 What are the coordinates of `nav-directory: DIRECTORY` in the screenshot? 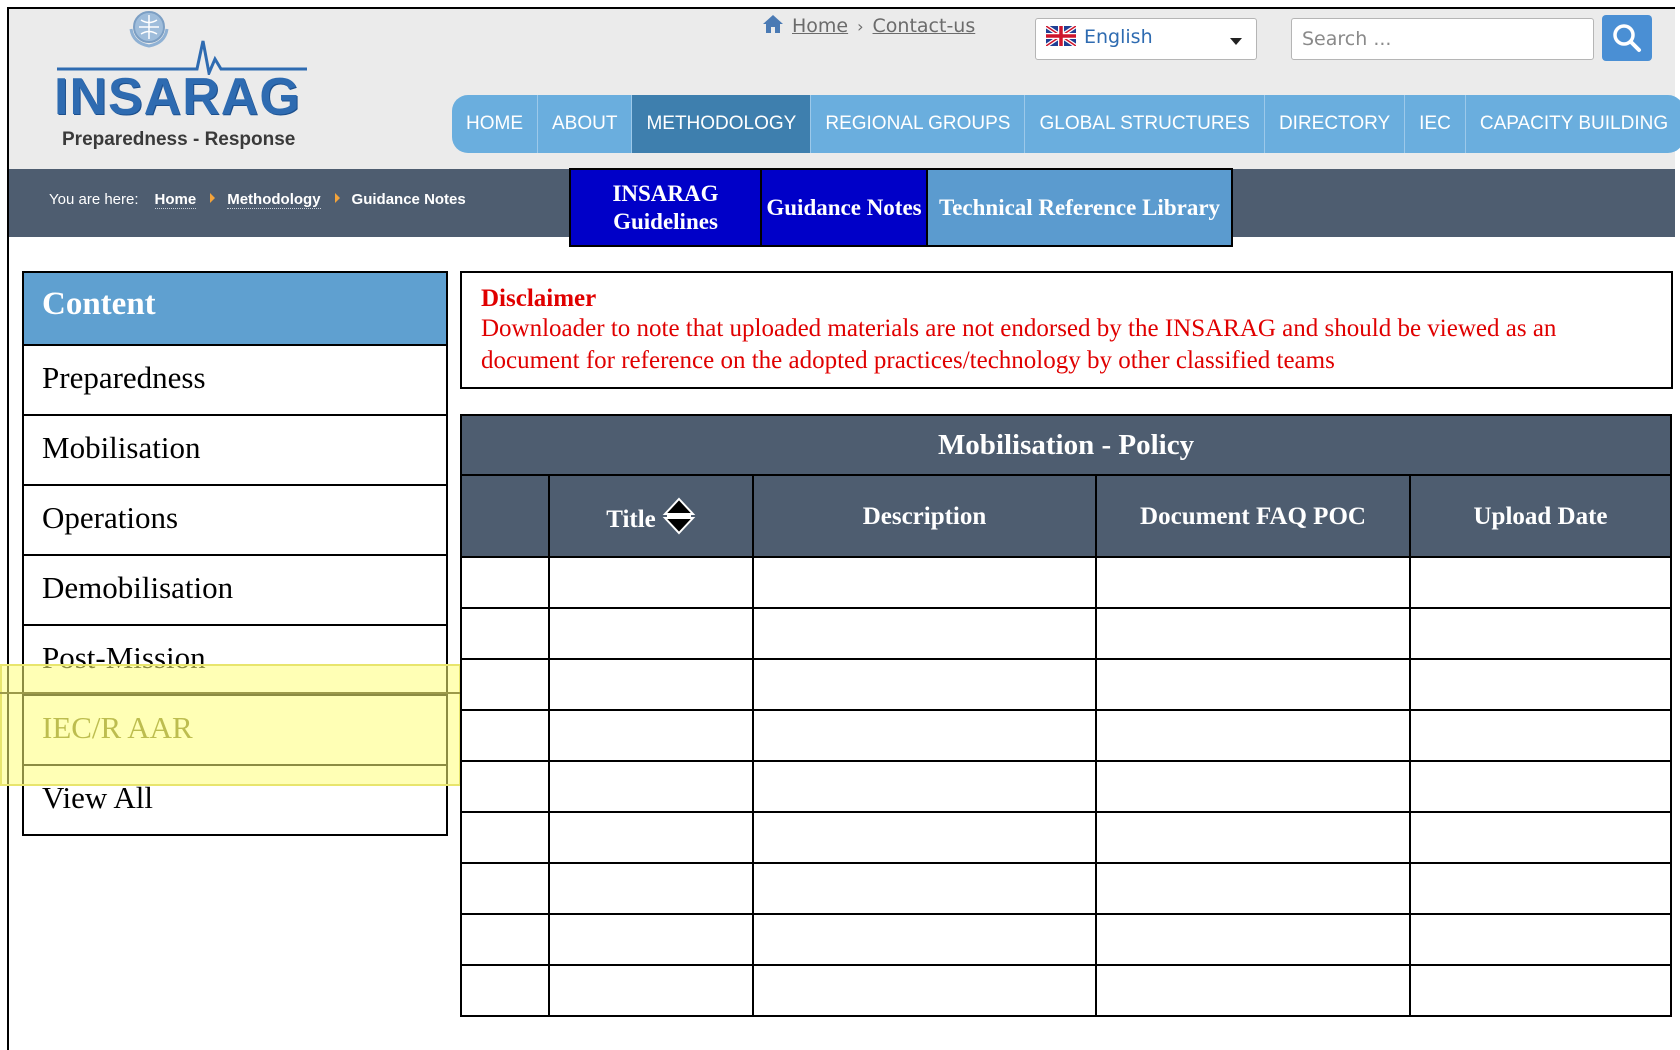 It's located at (1335, 124).